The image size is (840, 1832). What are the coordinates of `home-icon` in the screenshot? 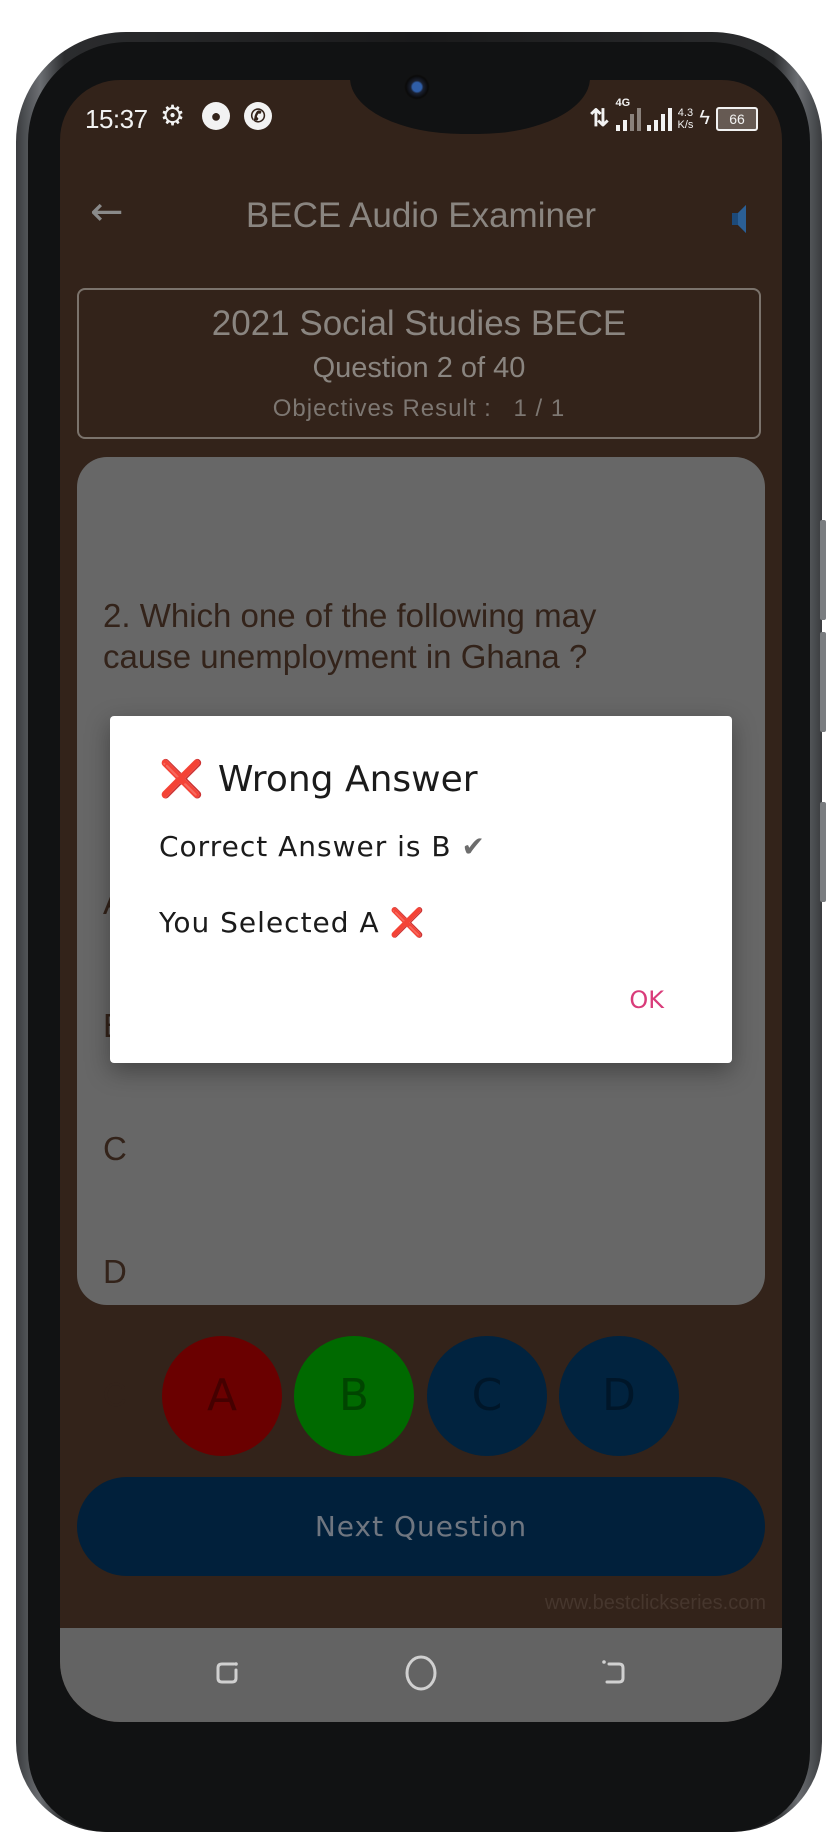 It's located at (421, 1672).